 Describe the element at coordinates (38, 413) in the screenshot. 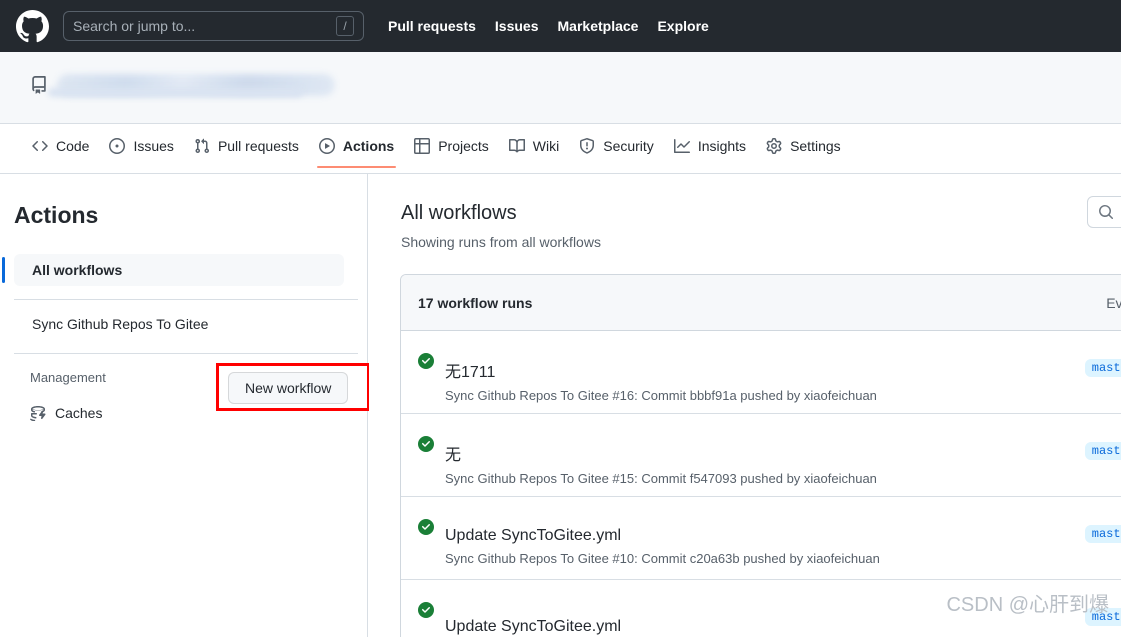

I see `cache-stack-icon` at that location.